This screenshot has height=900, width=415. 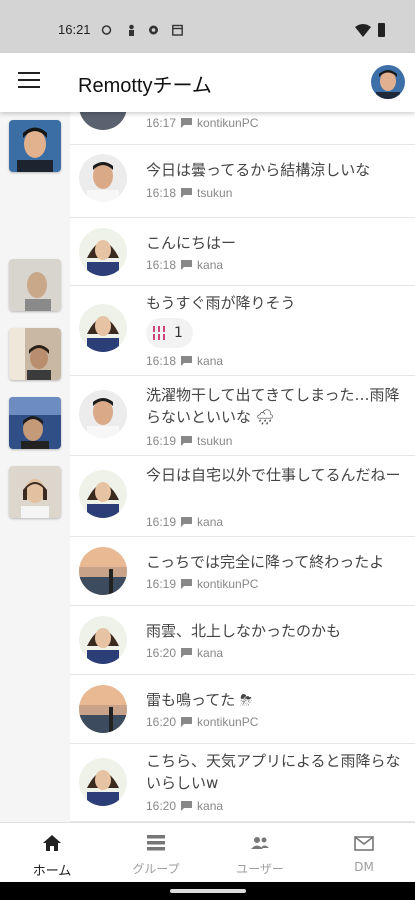 I want to click on system-navigation-bar, so click(x=207, y=891).